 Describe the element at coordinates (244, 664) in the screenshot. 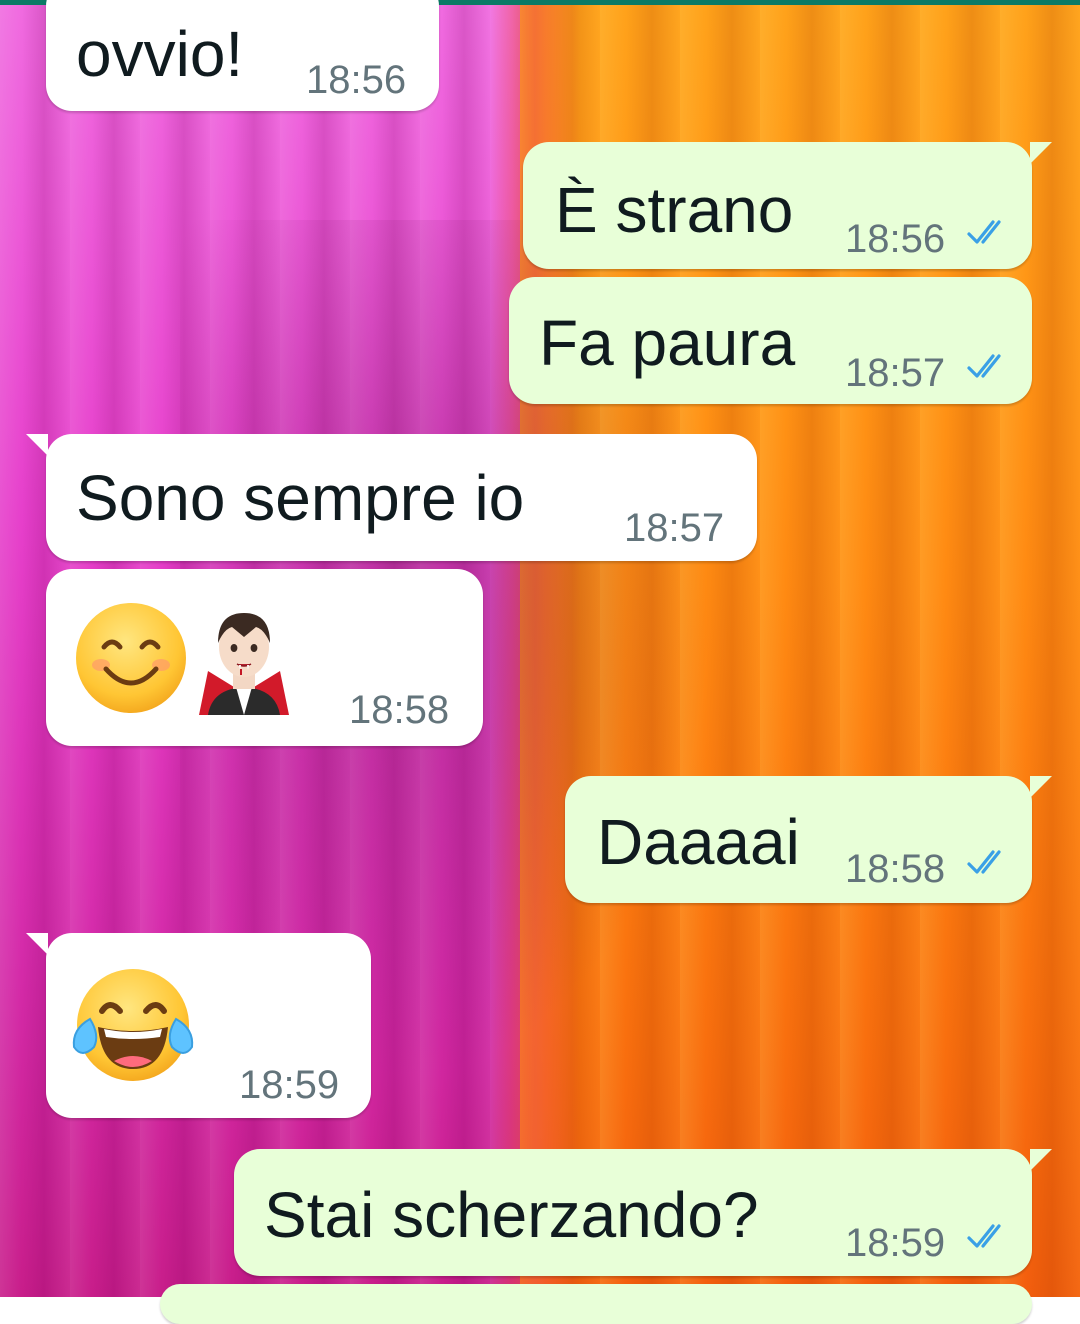

I see `vampire-icon` at that location.